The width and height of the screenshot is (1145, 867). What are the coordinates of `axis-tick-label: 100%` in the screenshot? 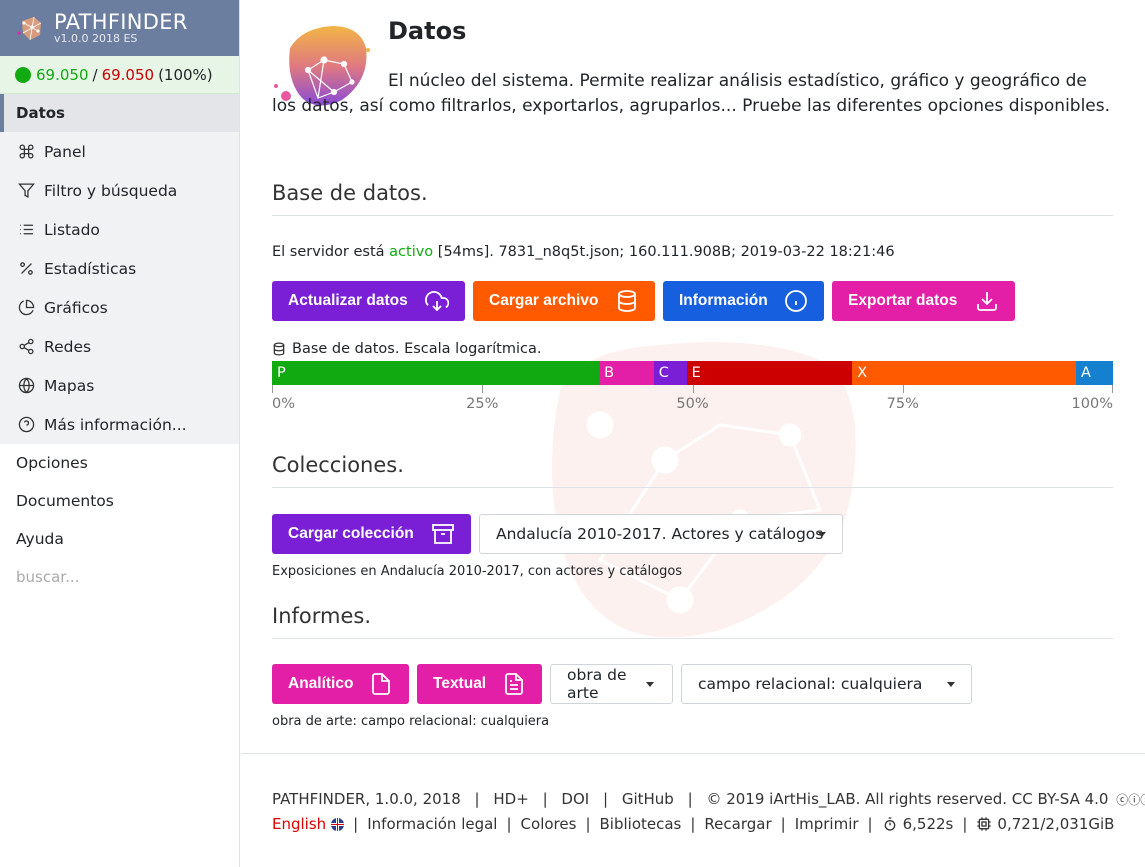 It's located at (1092, 404).